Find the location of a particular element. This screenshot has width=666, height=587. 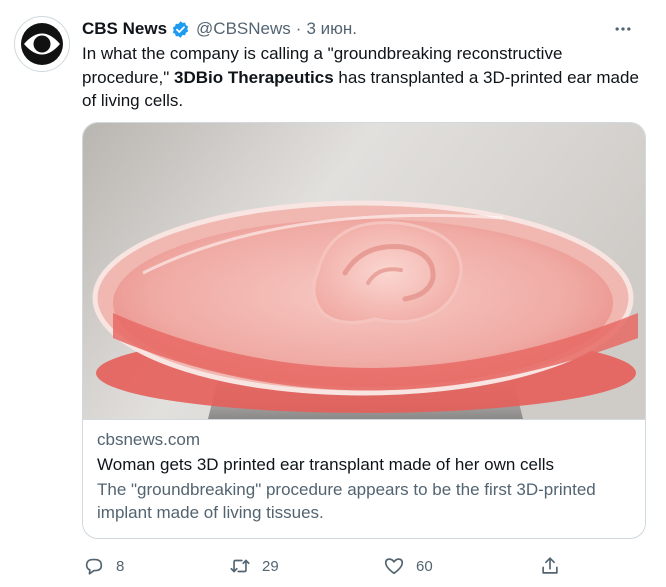

author-name: CBS News is located at coordinates (124, 29).